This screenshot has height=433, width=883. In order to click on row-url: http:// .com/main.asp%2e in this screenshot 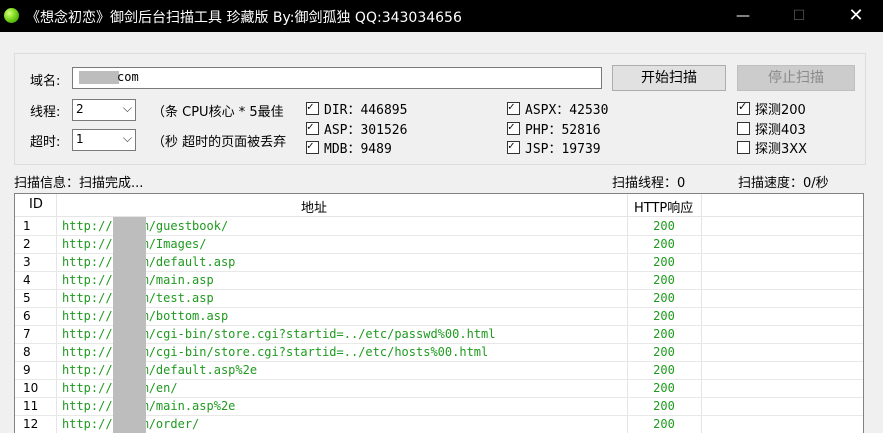, I will do `click(149, 406)`.